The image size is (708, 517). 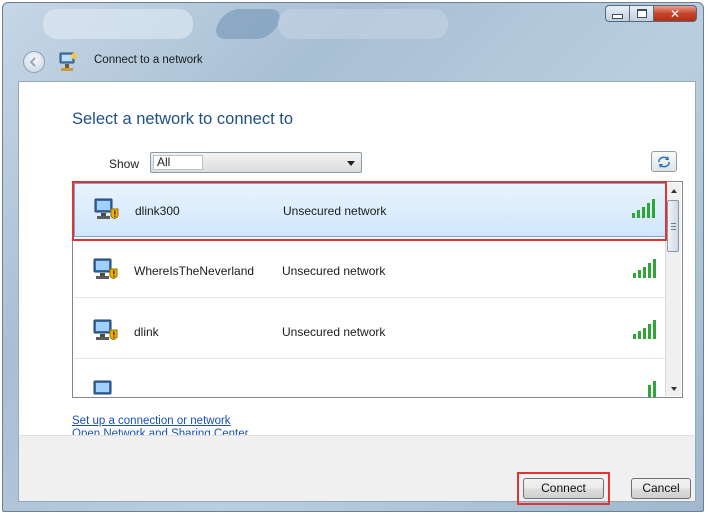 I want to click on arrow-down-icon, so click(x=673, y=388).